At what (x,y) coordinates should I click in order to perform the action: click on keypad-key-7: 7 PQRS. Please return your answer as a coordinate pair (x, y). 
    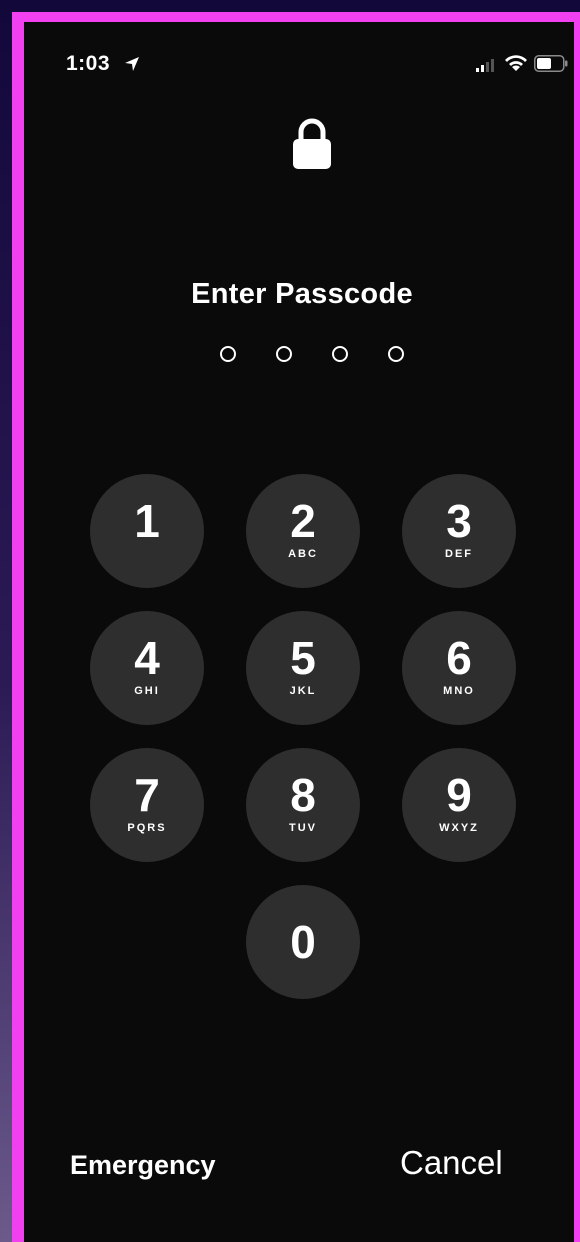
    Looking at the image, I should click on (147, 805).